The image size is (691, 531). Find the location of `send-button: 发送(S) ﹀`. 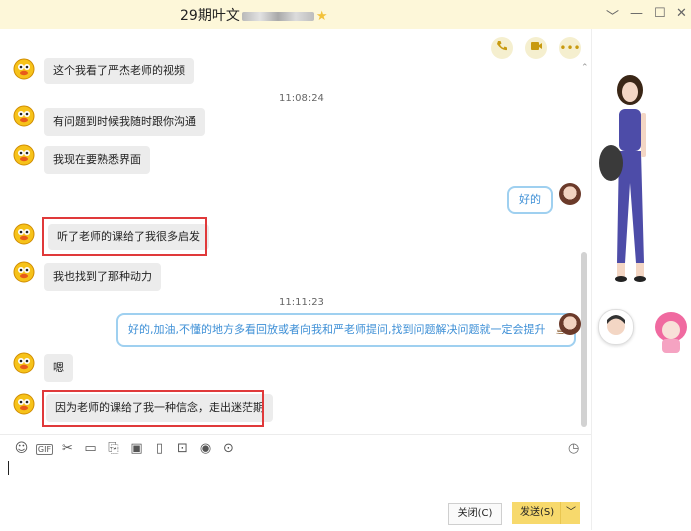

send-button: 发送(S) ﹀ is located at coordinates (546, 513).